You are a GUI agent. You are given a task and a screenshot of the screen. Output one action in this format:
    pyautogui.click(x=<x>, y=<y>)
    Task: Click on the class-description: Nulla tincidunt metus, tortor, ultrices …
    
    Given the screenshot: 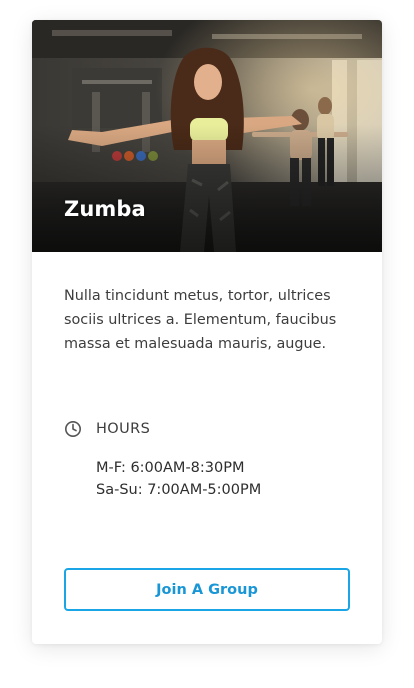 What is the action you would take?
    pyautogui.click(x=200, y=320)
    